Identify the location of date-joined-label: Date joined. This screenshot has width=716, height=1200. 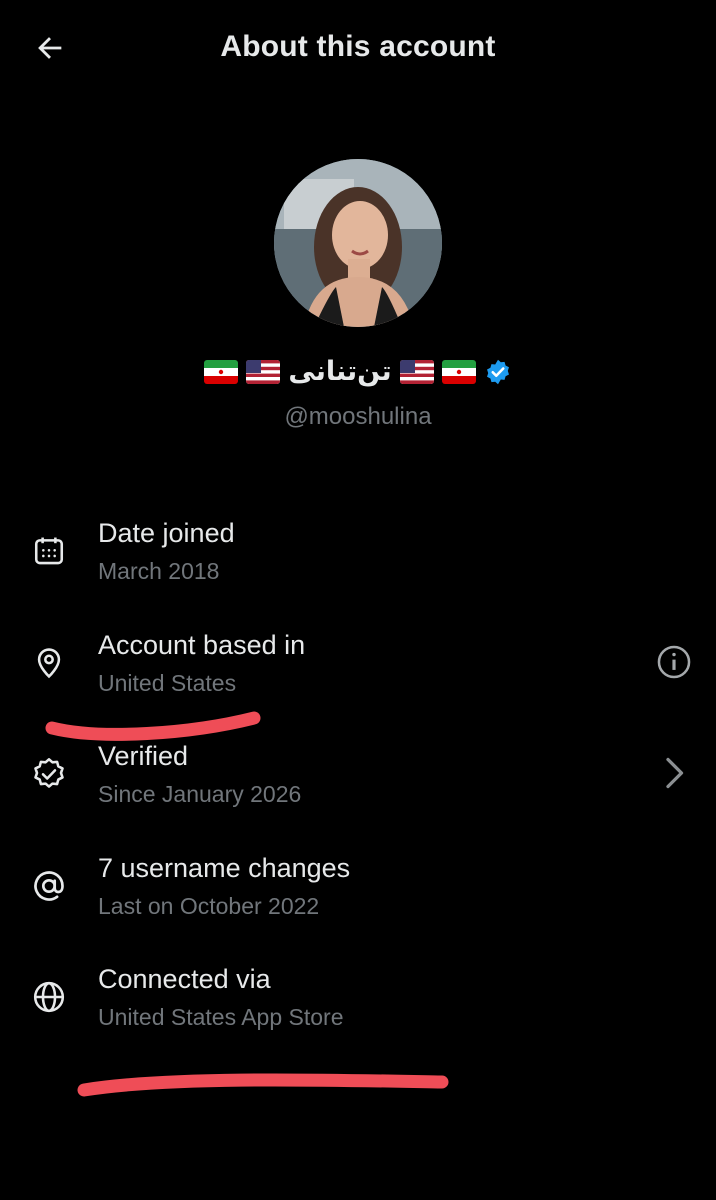
(166, 533).